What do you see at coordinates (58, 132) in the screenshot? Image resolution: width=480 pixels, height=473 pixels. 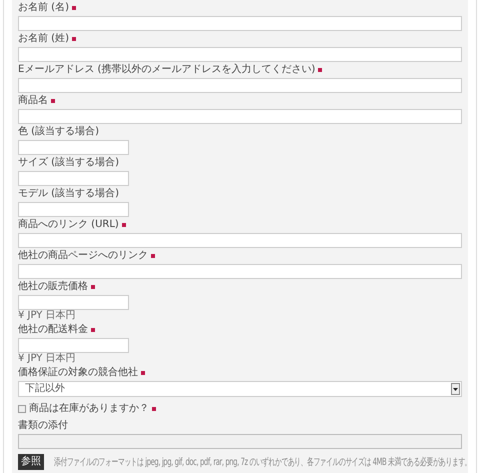 I see `field-label: 色 (該当する場合)` at bounding box center [58, 132].